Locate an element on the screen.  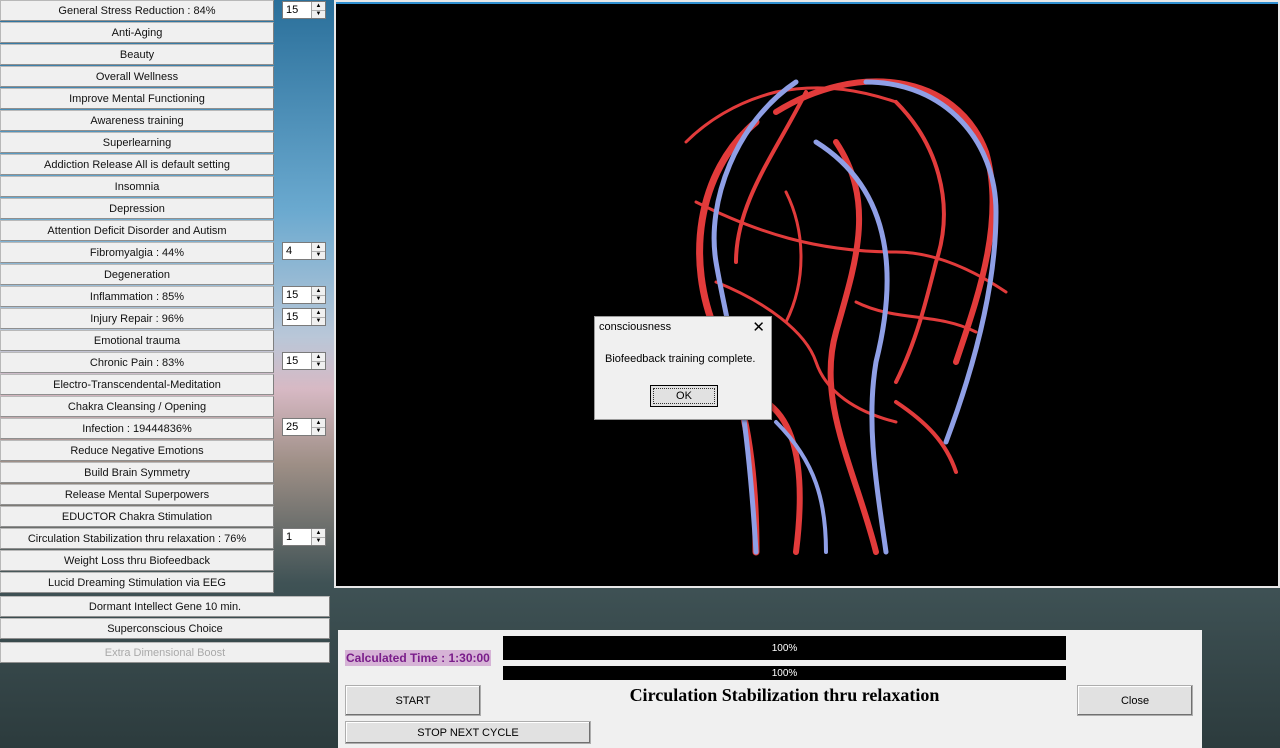
intensity-spinner: 1 ▲ ▼ is located at coordinates (304, 537).